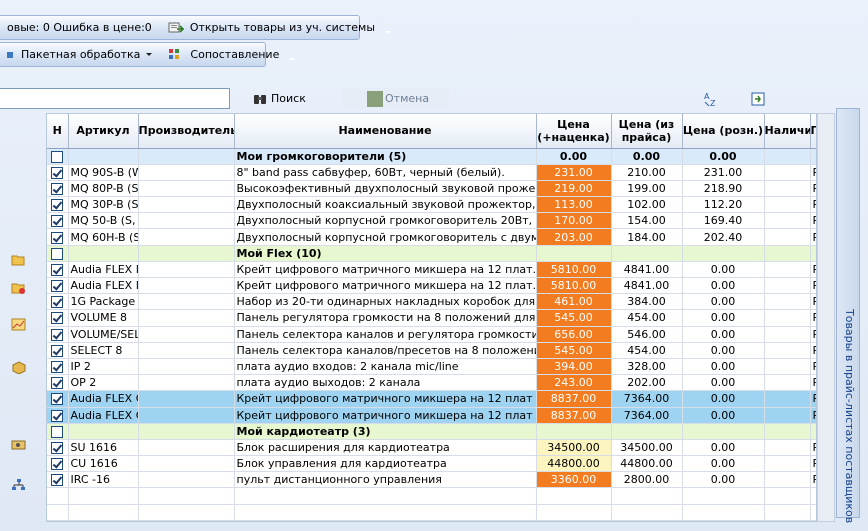 This screenshot has height=531, width=868. What do you see at coordinates (385, 448) in the screenshot?
I see `row-name: Блок расширения для кардиотеатра` at bounding box center [385, 448].